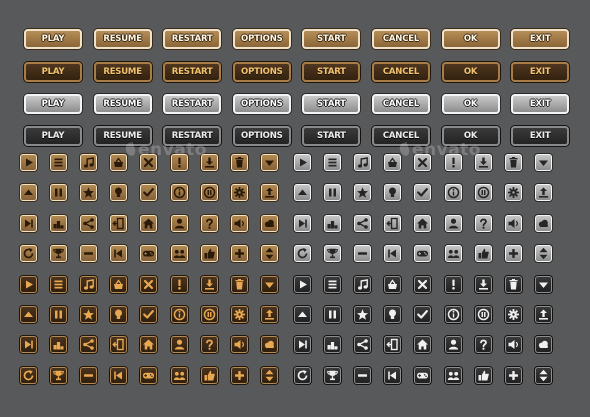 The width and height of the screenshot is (590, 417). I want to click on close-button-brown, so click(149, 162).